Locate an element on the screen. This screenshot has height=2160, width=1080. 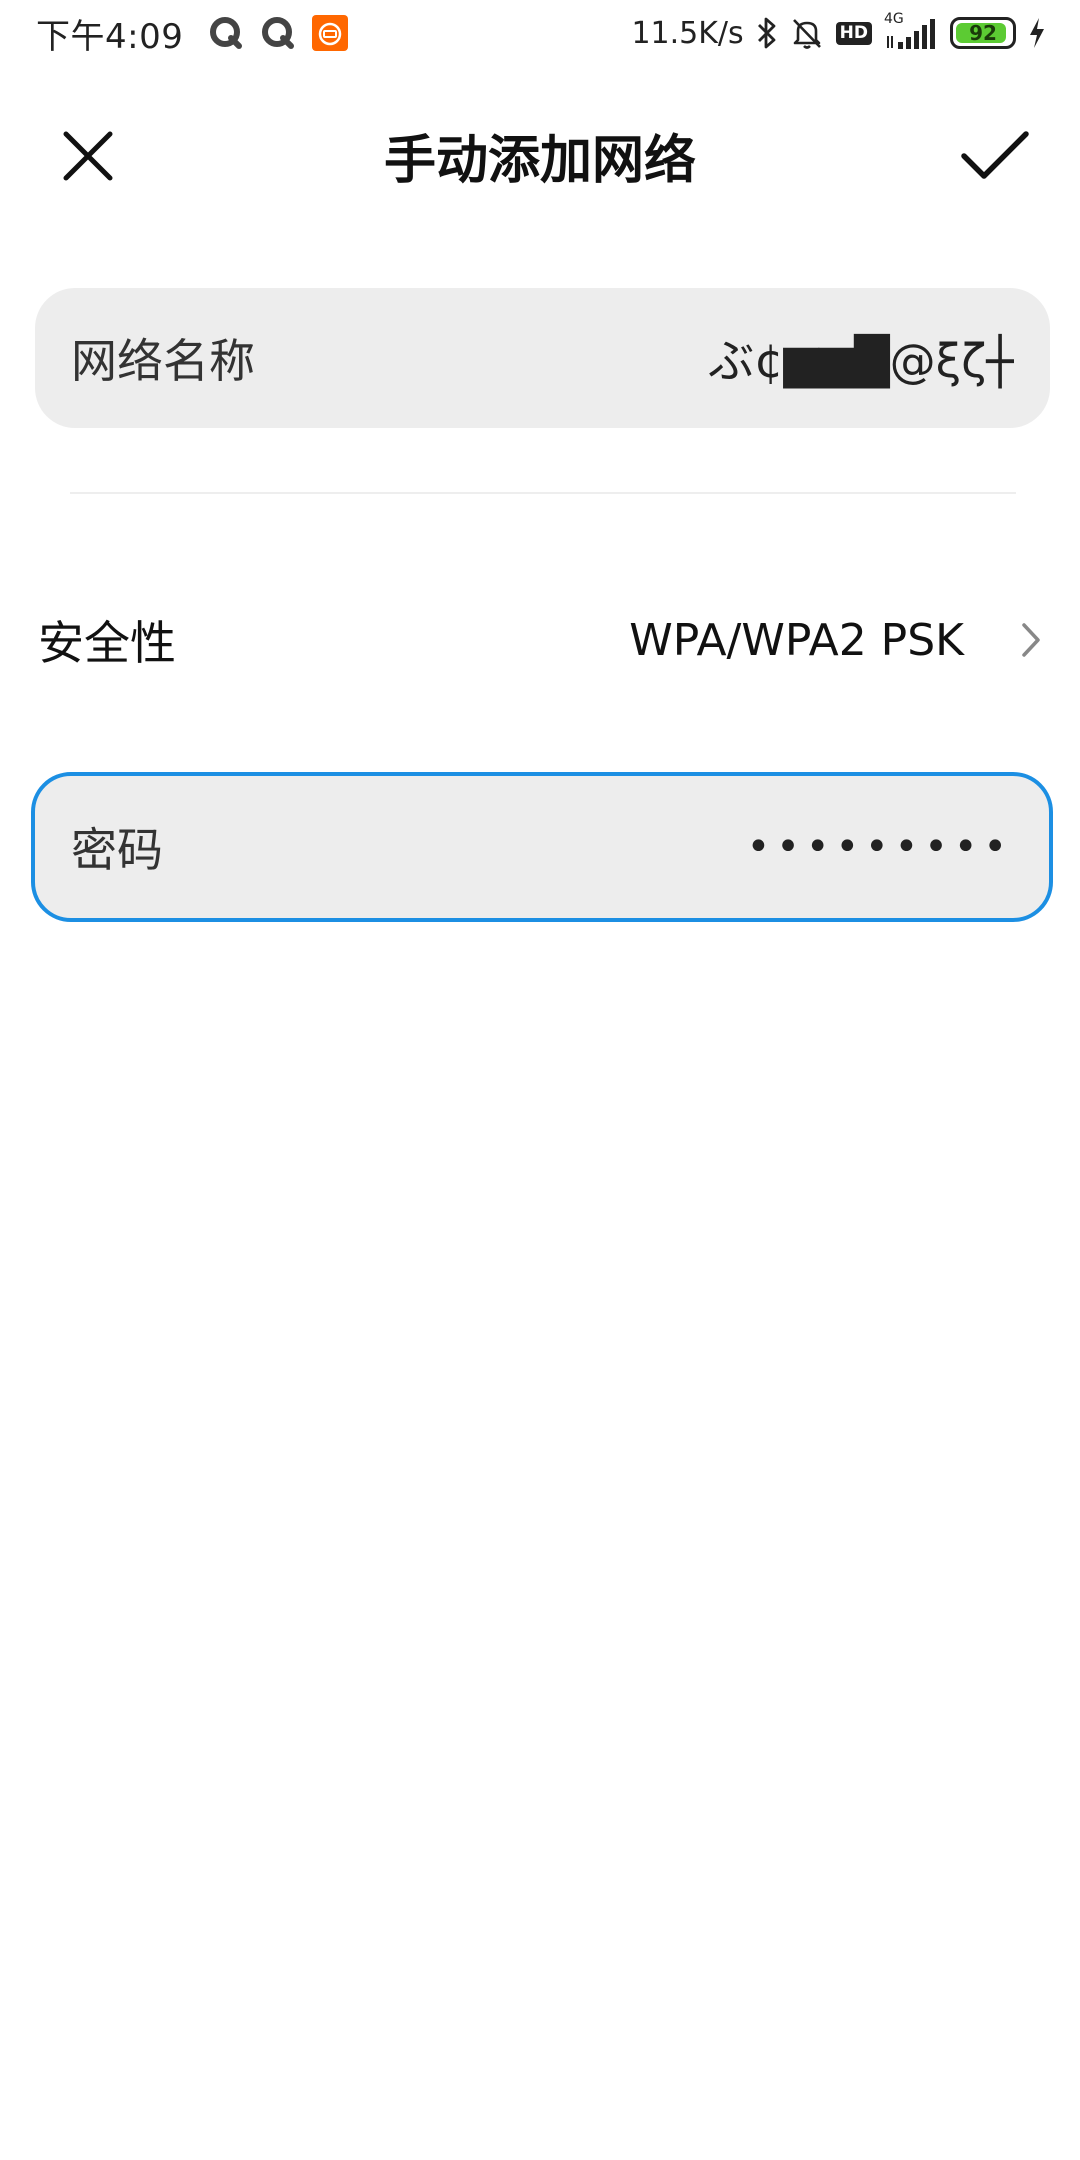
password-field: 密码 ••••••••• is located at coordinates (542, 847).